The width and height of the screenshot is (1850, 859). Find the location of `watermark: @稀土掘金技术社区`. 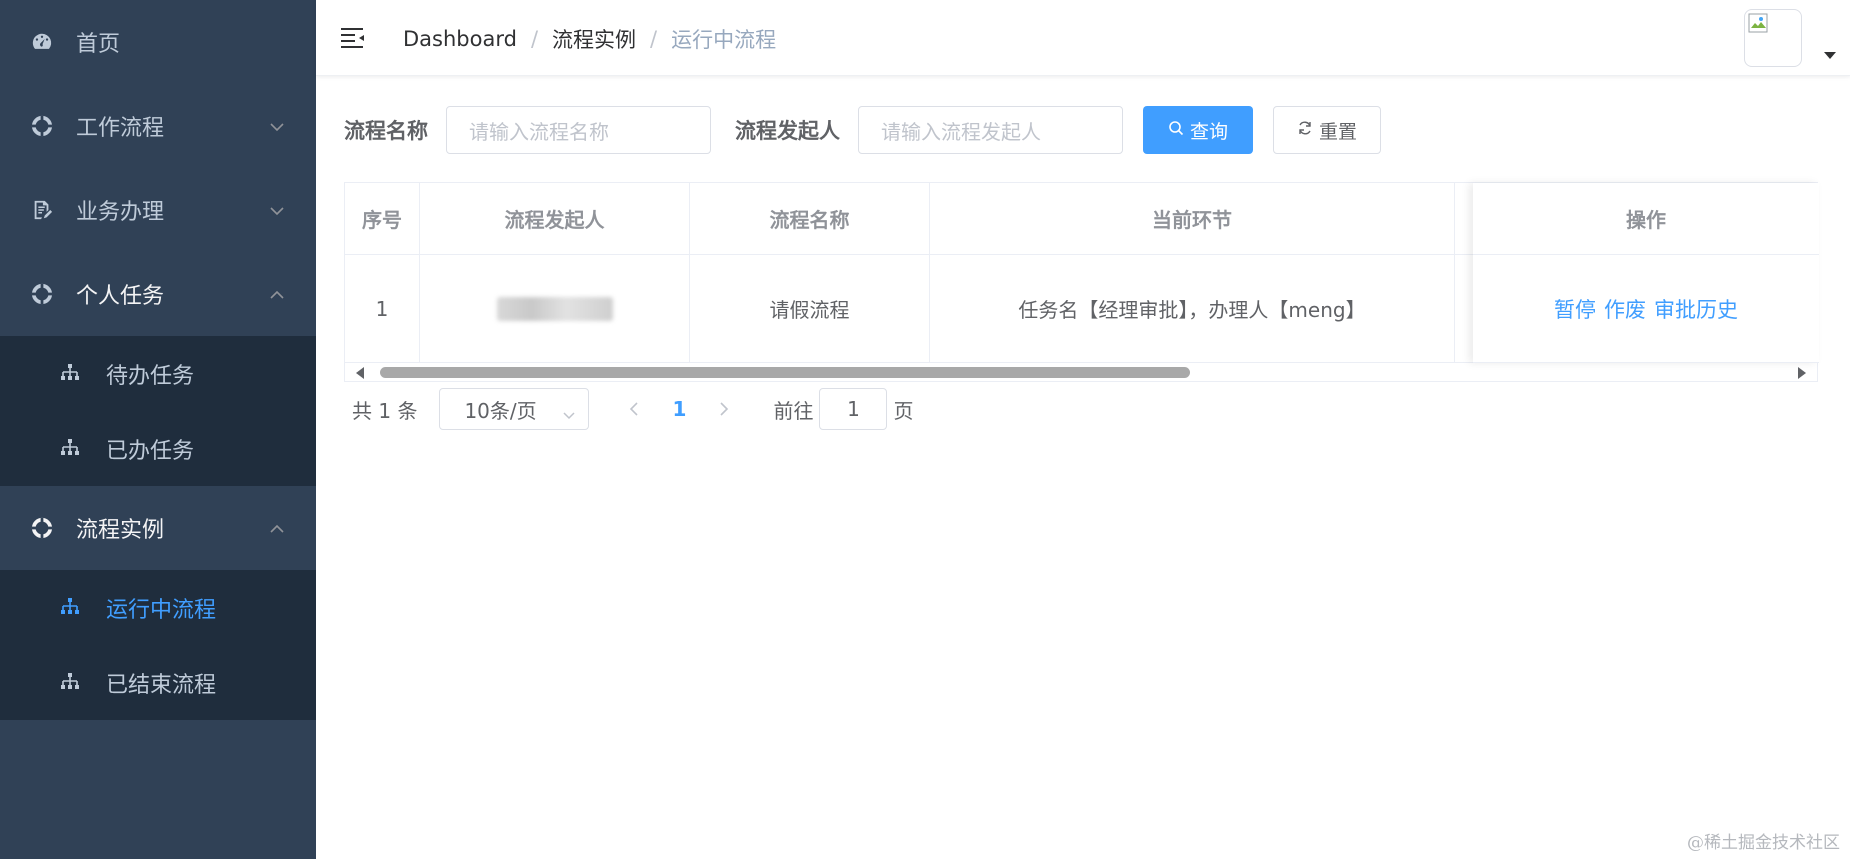

watermark: @稀土掘金技术社区 is located at coordinates (1763, 843).